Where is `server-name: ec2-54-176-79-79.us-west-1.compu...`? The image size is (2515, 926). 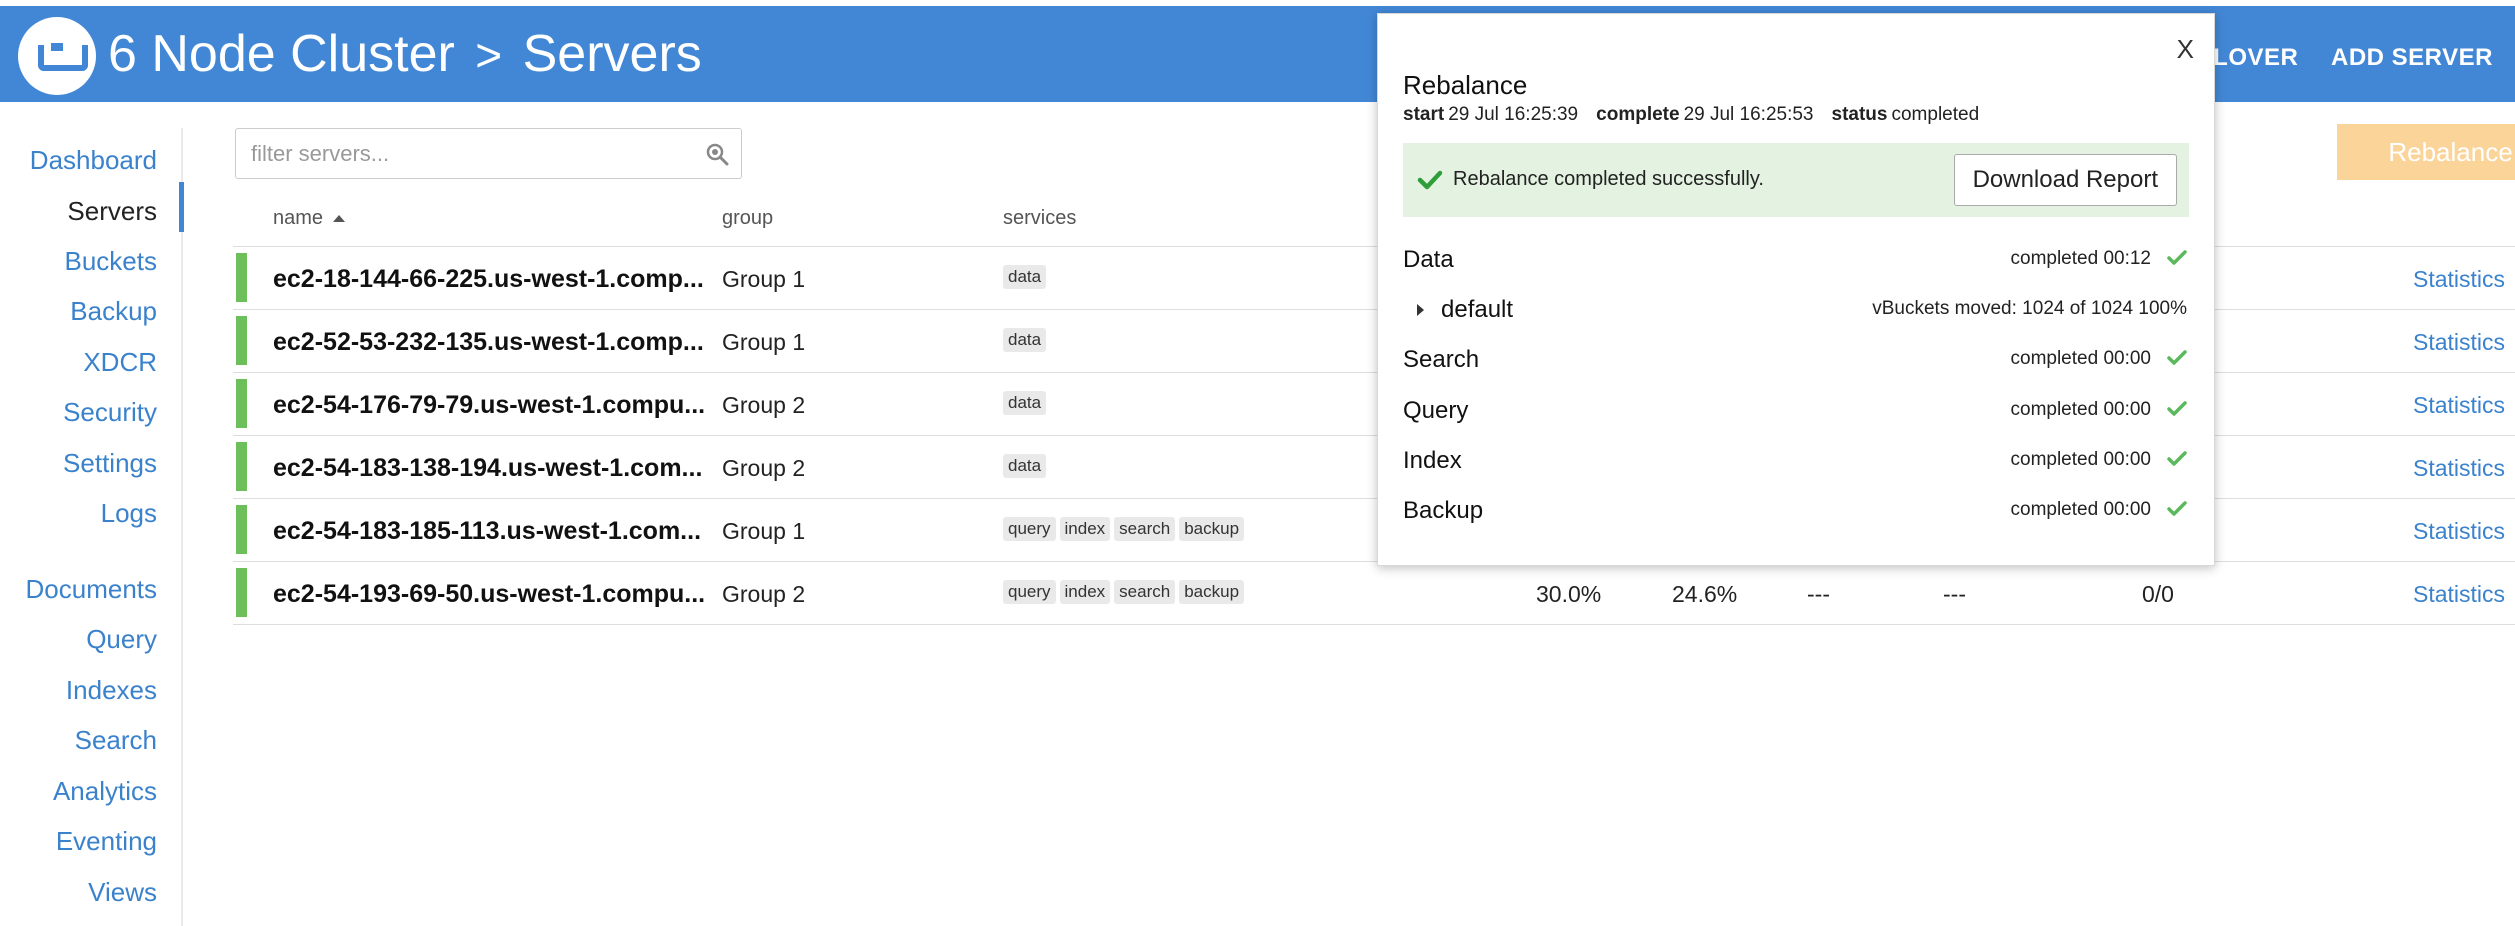 server-name: ec2-54-176-79-79.us-west-1.compu... is located at coordinates (489, 405).